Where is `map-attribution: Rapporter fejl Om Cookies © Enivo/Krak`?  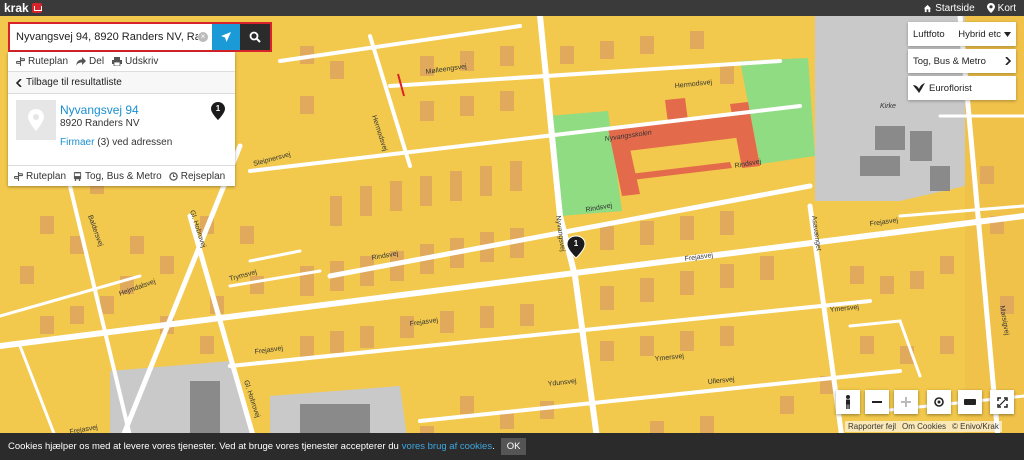
map-attribution: Rapporter fejl Om Cookies © Enivo/Krak is located at coordinates (923, 426).